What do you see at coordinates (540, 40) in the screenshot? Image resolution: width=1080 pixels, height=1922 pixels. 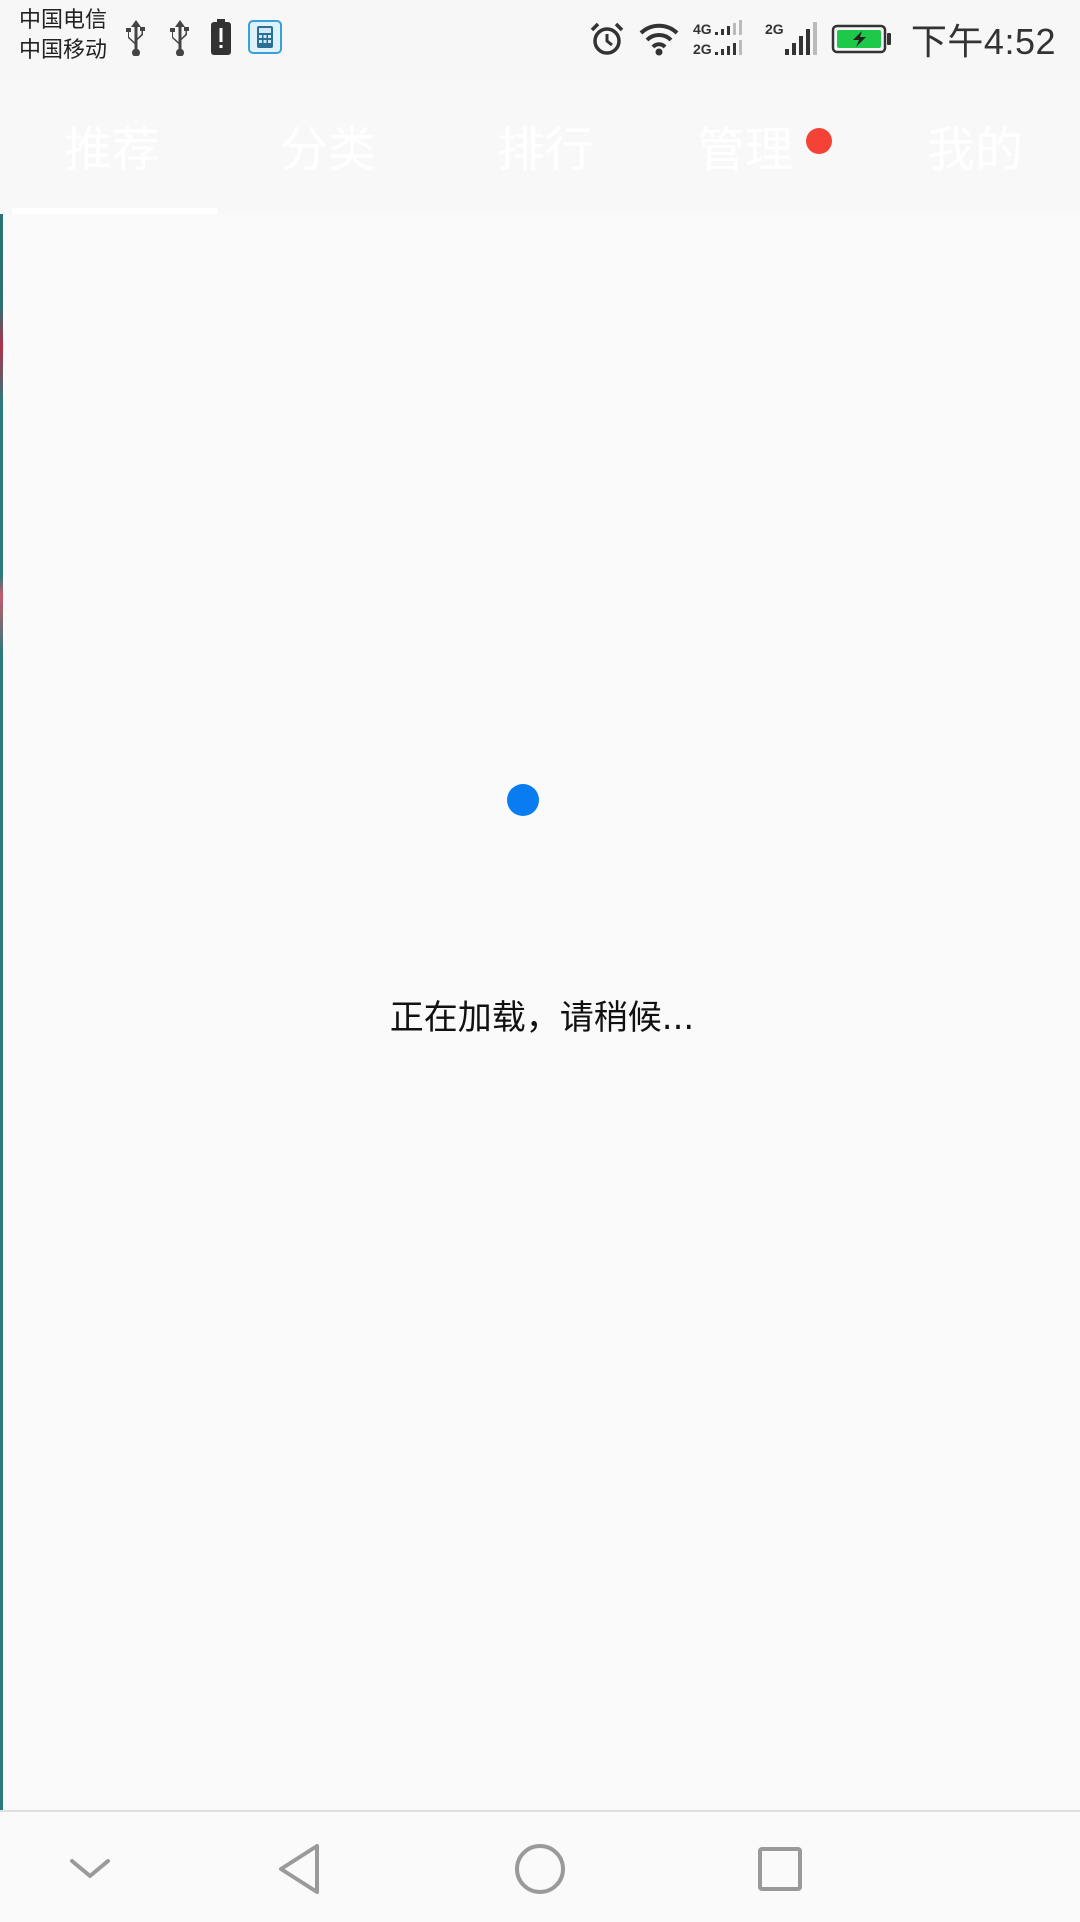 I see `status-bar: 中国电信 中国移动 4G 2G 2G 下午4:52` at bounding box center [540, 40].